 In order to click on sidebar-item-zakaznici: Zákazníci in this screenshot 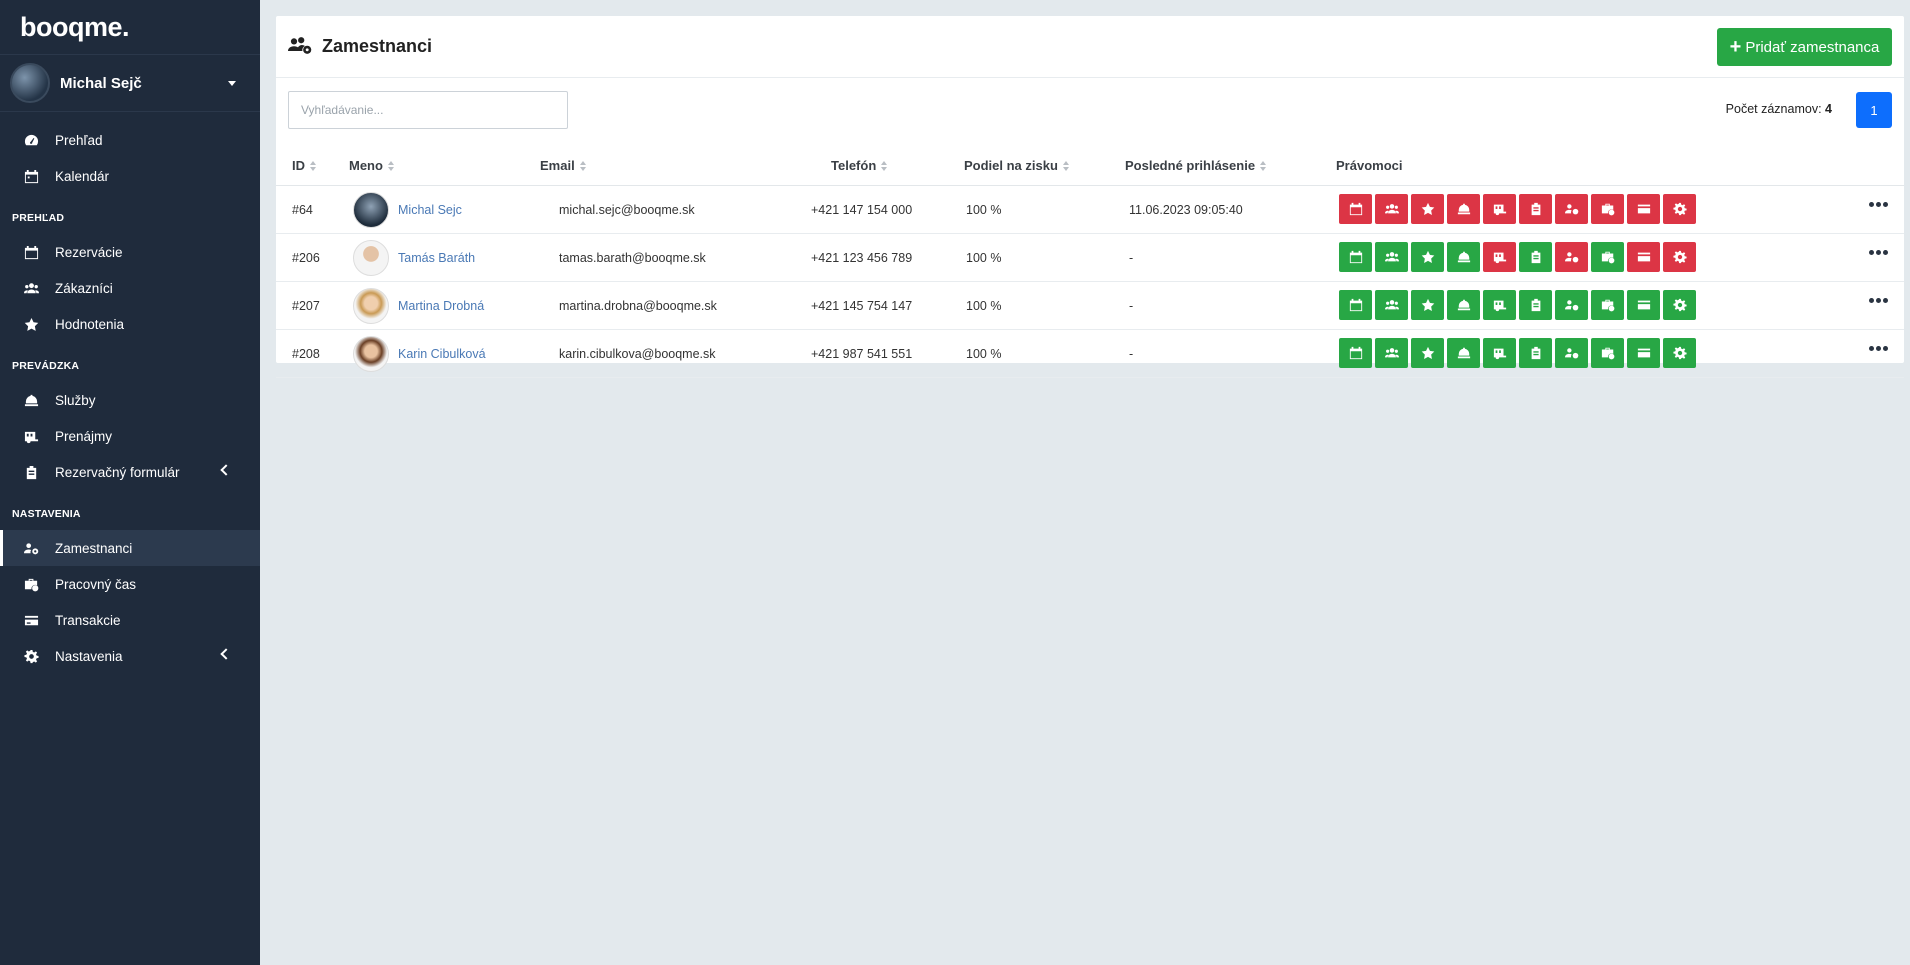, I will do `click(130, 288)`.